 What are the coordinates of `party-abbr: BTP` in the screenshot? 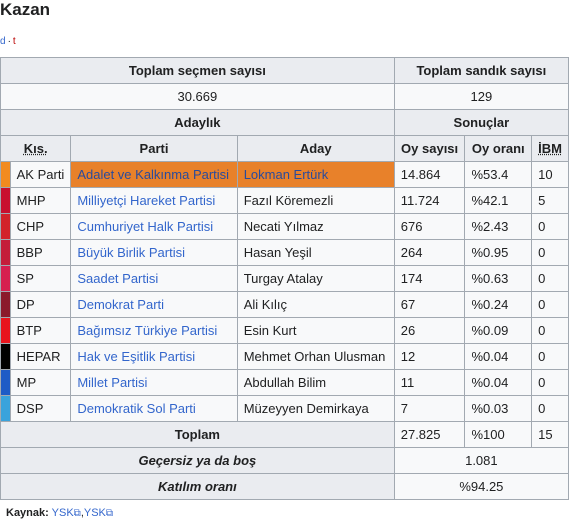 It's located at (40, 330).